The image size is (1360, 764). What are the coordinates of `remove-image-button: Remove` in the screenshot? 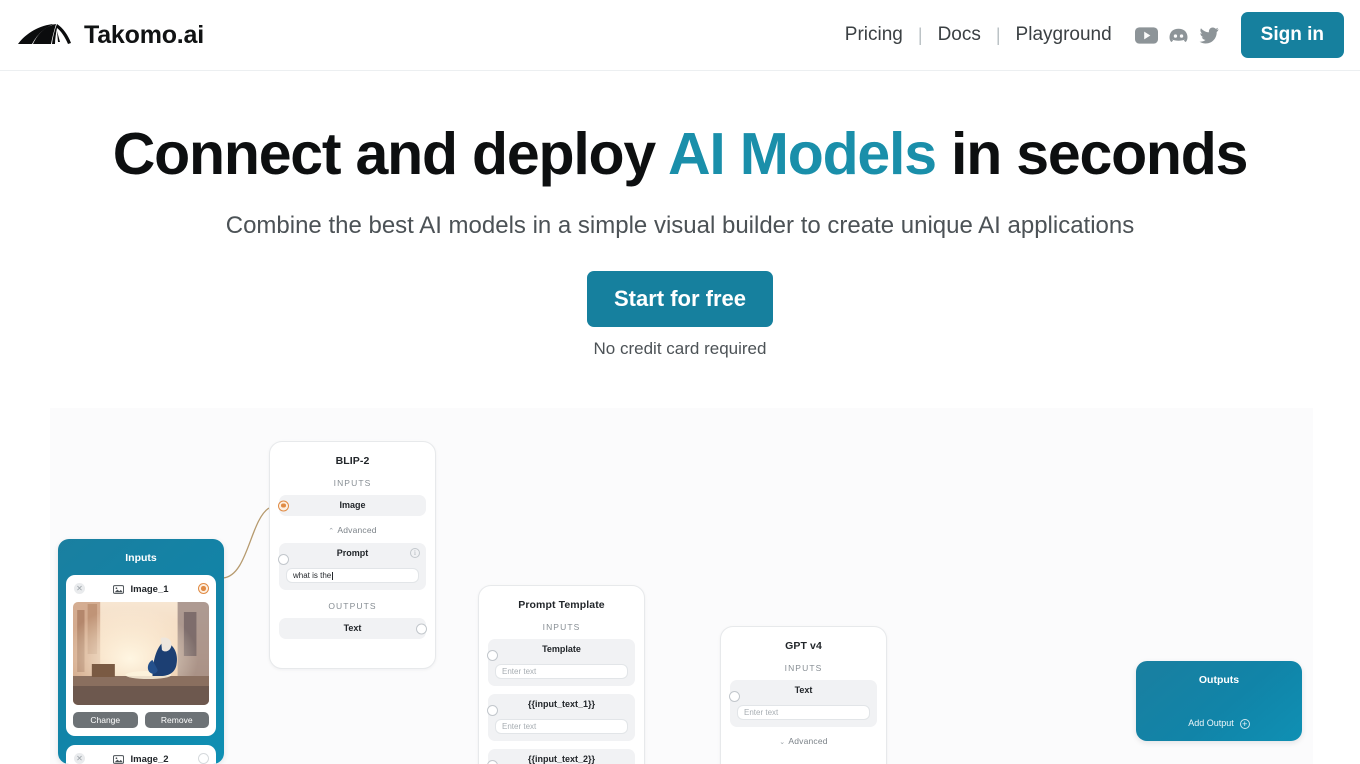 It's located at (176, 720).